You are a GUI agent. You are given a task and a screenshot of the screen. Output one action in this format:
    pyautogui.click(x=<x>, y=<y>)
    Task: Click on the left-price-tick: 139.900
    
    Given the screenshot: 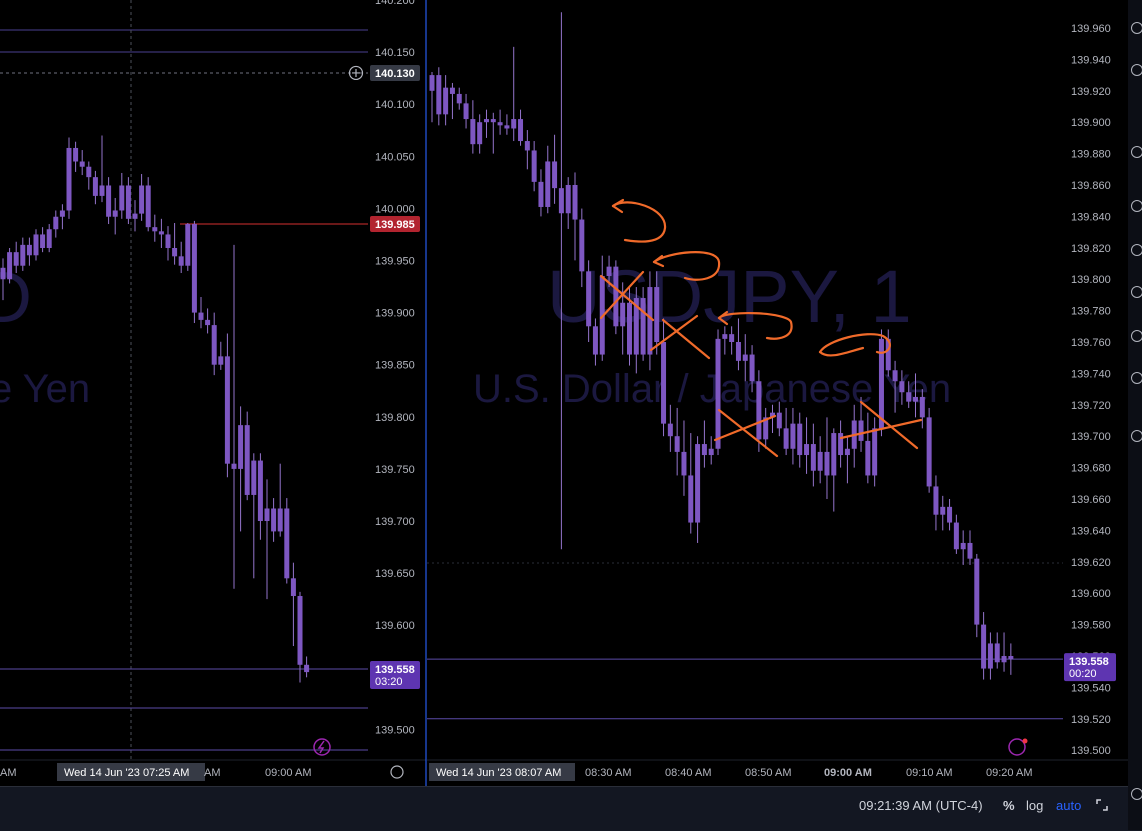 What is the action you would take?
    pyautogui.click(x=395, y=314)
    